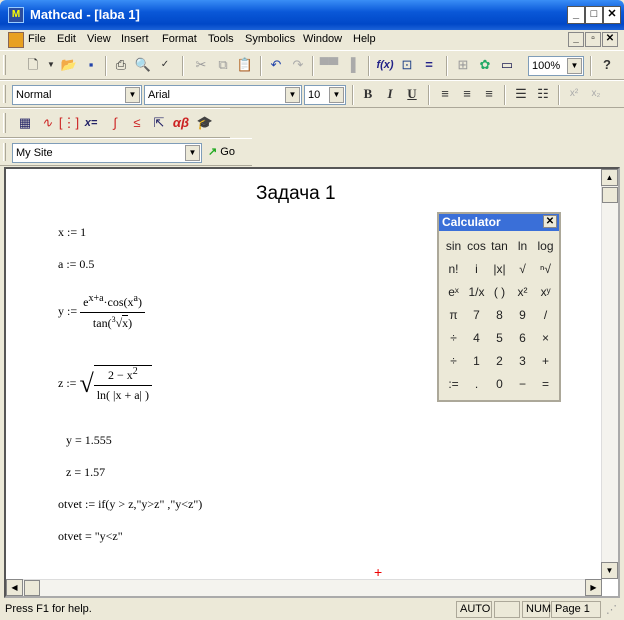 The height and width of the screenshot is (620, 624). What do you see at coordinates (390, 94) in the screenshot?
I see `italic-button: I` at bounding box center [390, 94].